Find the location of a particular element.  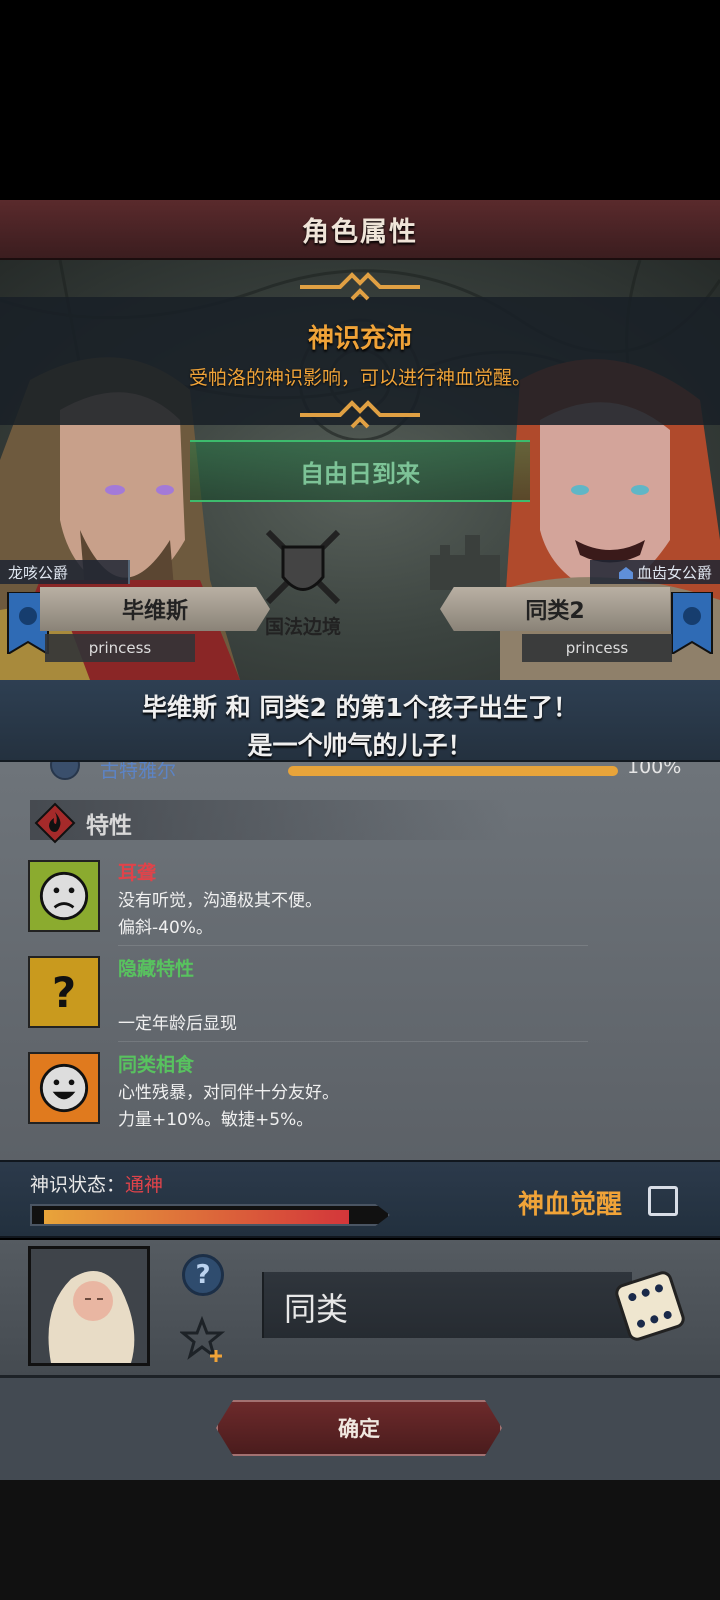

question-icon: ? is located at coordinates (64, 992).